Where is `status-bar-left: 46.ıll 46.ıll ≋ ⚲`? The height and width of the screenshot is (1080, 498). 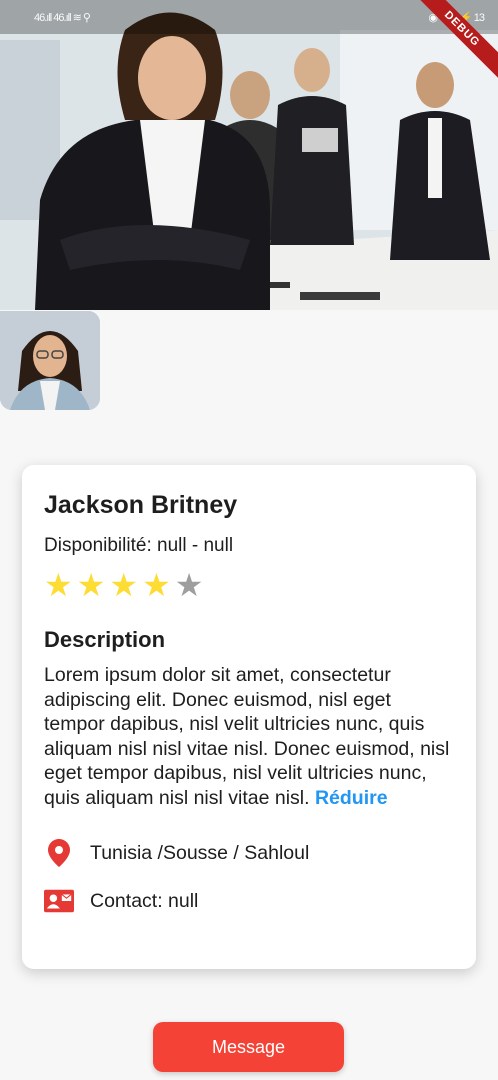
status-bar-left: 46.ıll 46.ıll ≋ ⚲ is located at coordinates (62, 17).